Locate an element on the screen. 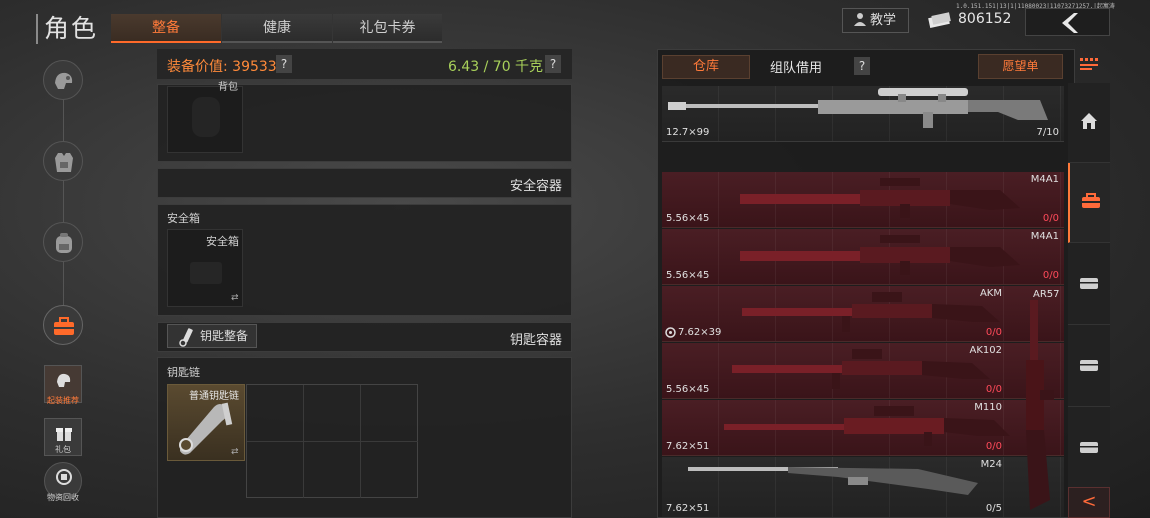  item-caliber: 7.62×39 is located at coordinates (700, 332).